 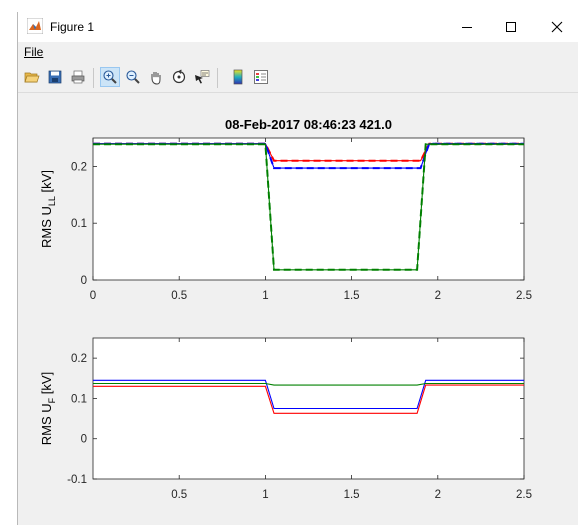 I want to click on folder-open-icon, so click(x=32, y=77).